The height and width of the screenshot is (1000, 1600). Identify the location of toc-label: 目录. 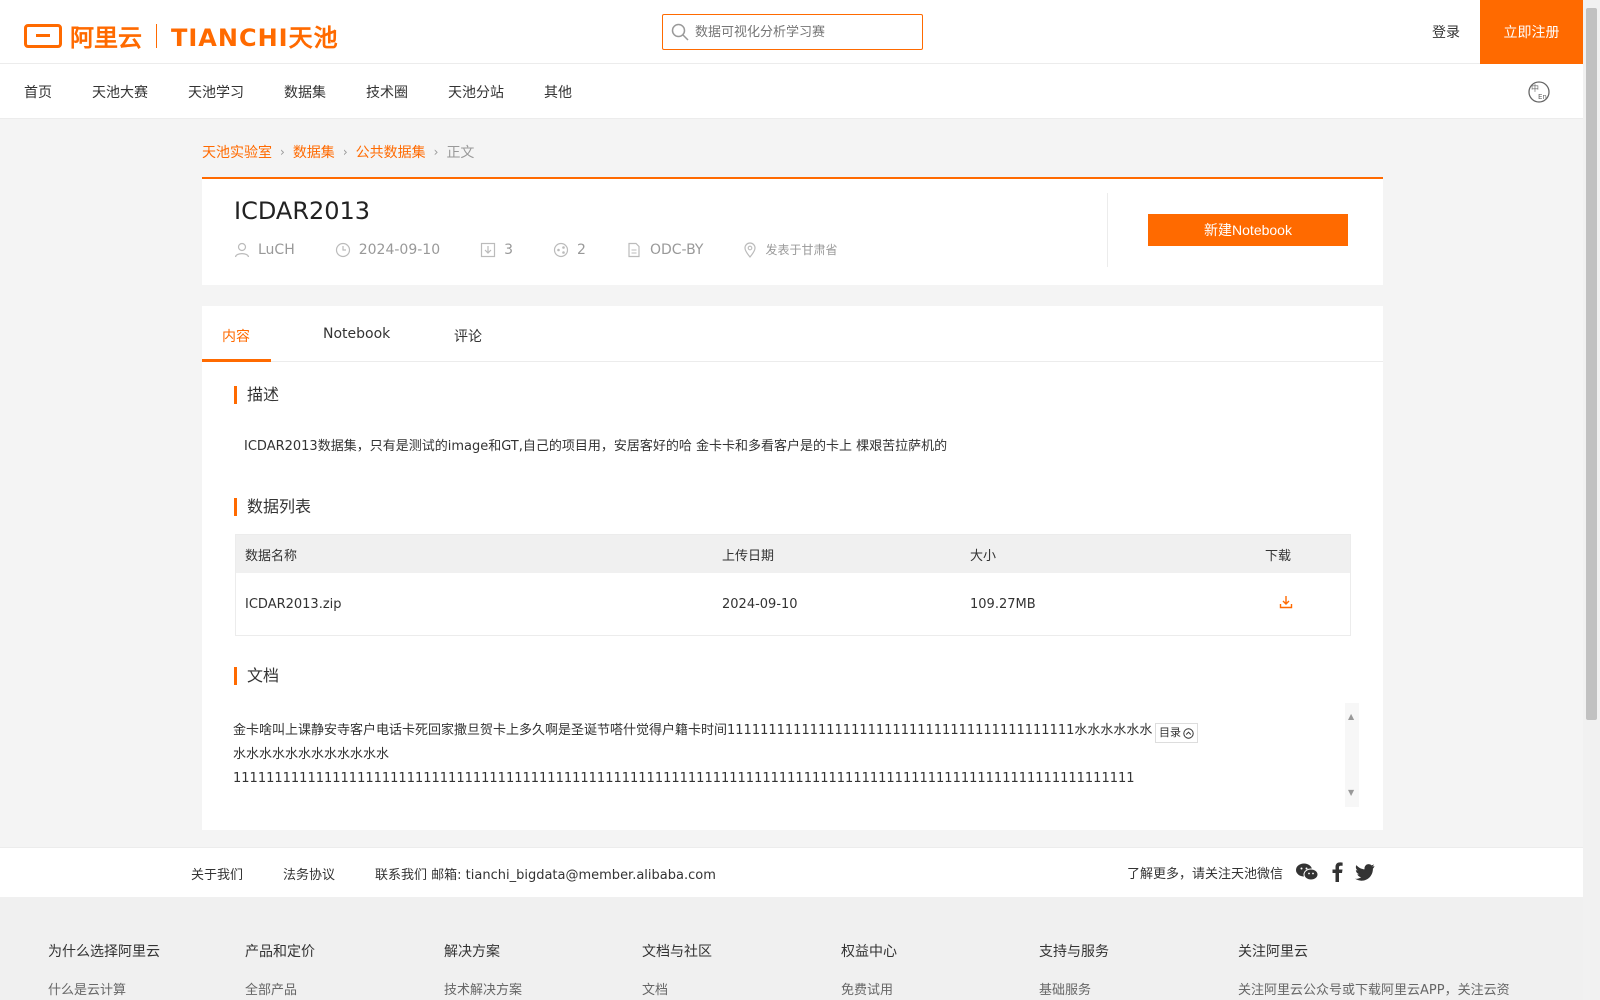
(1170, 732).